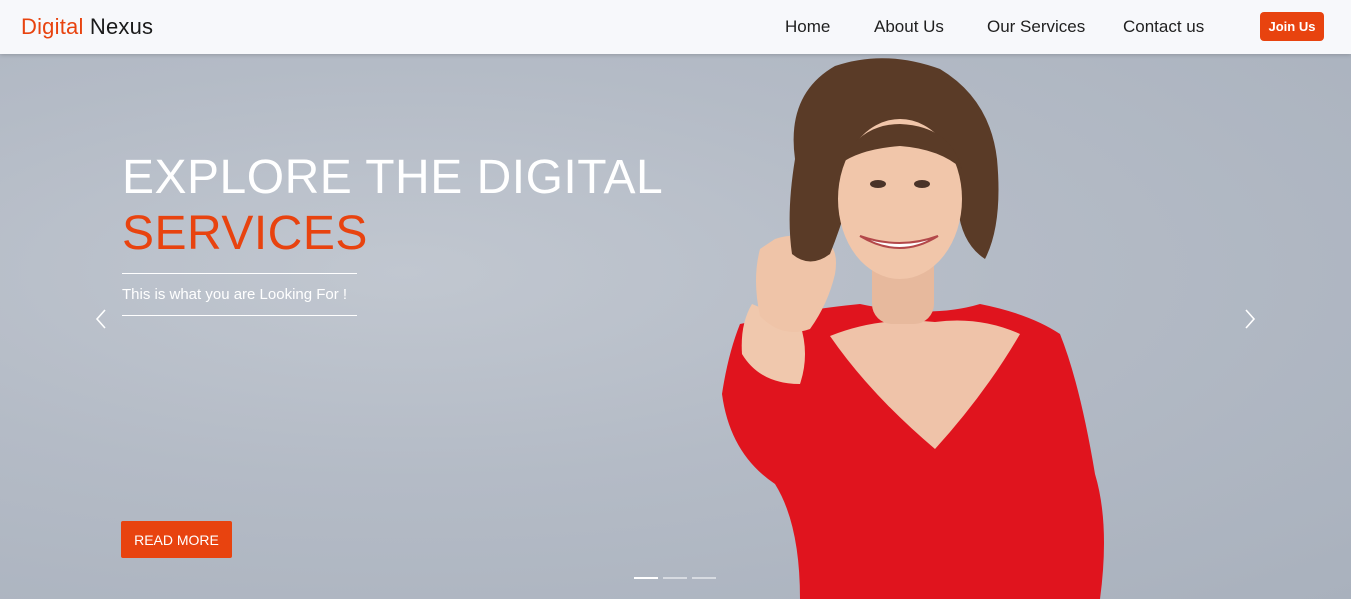 This screenshot has width=1351, height=599. Describe the element at coordinates (235, 294) in the screenshot. I see `hero-tagline: This is what you are Looking For !` at that location.